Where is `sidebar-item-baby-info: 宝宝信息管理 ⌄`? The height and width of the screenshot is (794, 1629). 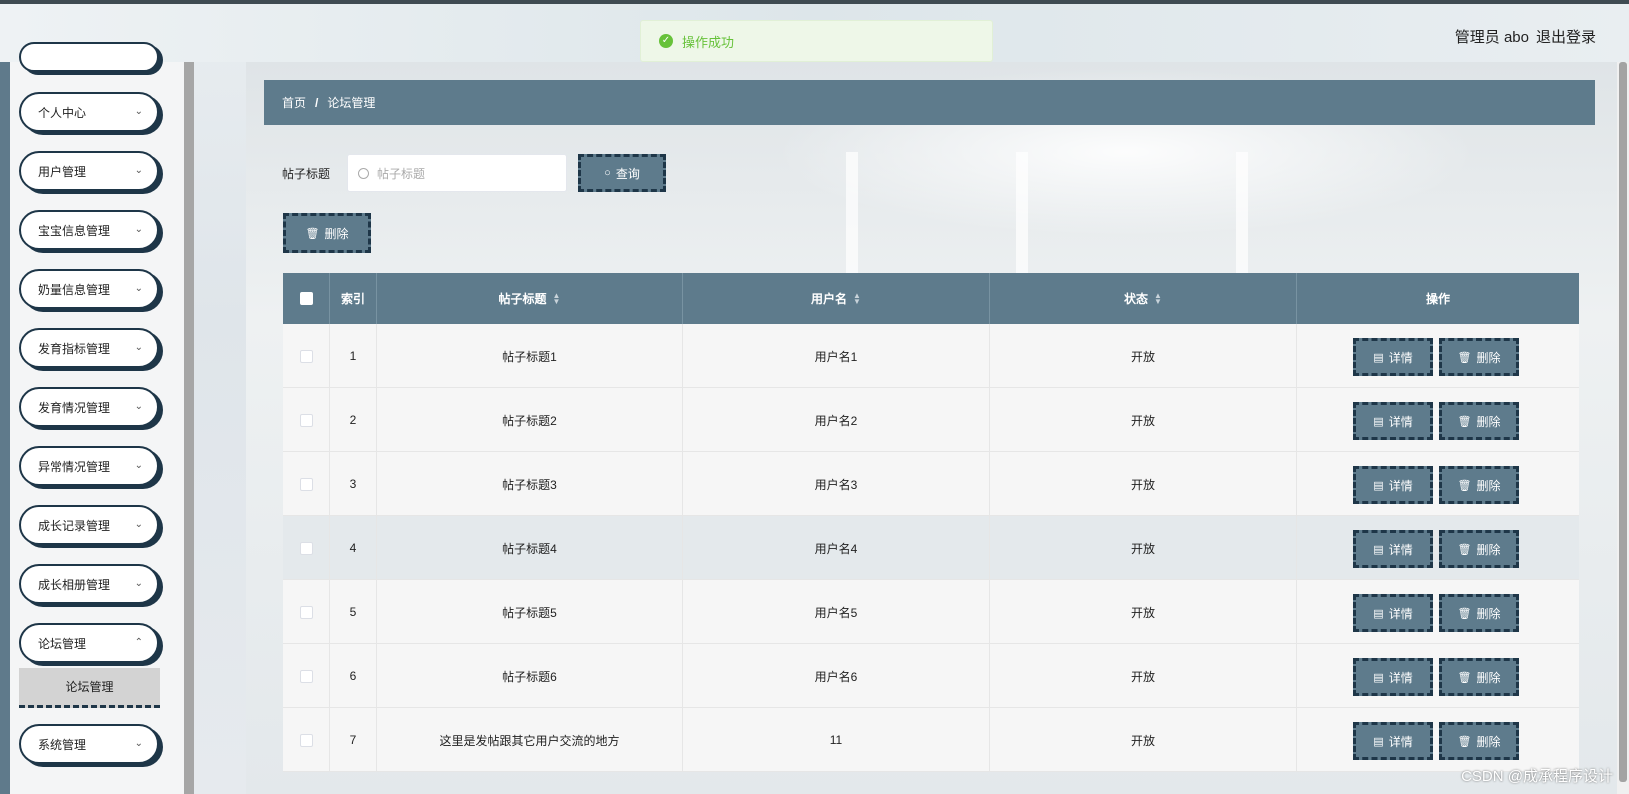 sidebar-item-baby-info: 宝宝信息管理 ⌄ is located at coordinates (89, 230).